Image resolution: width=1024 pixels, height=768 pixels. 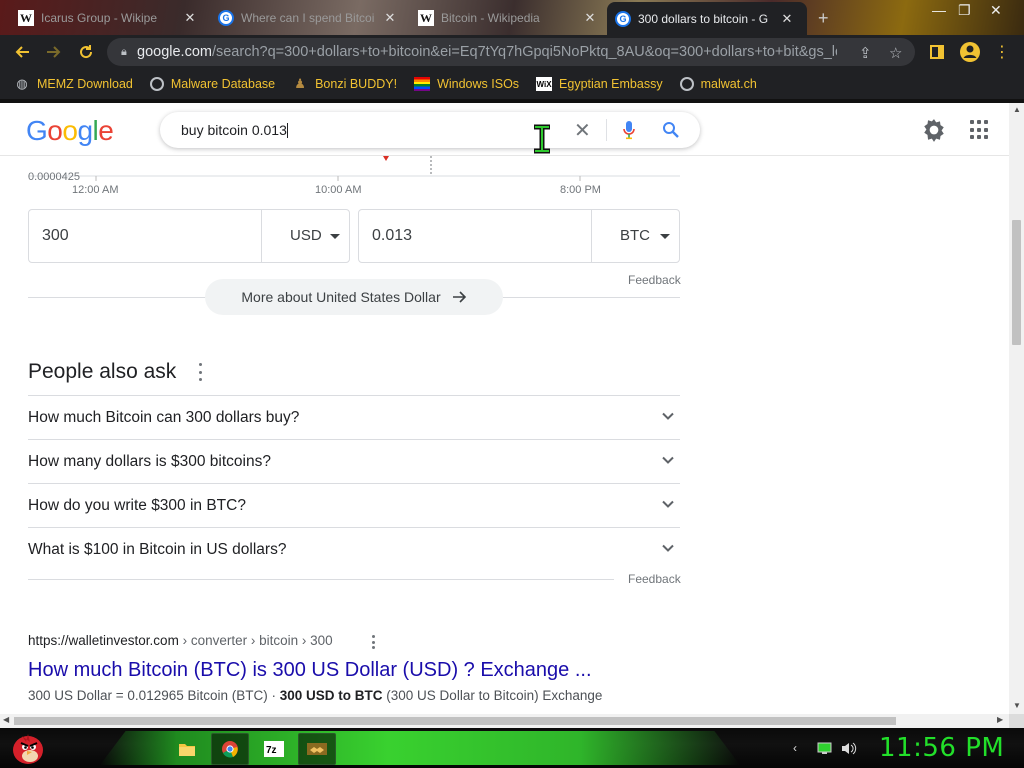 I want to click on arrow-right-icon, so click(x=459, y=297).